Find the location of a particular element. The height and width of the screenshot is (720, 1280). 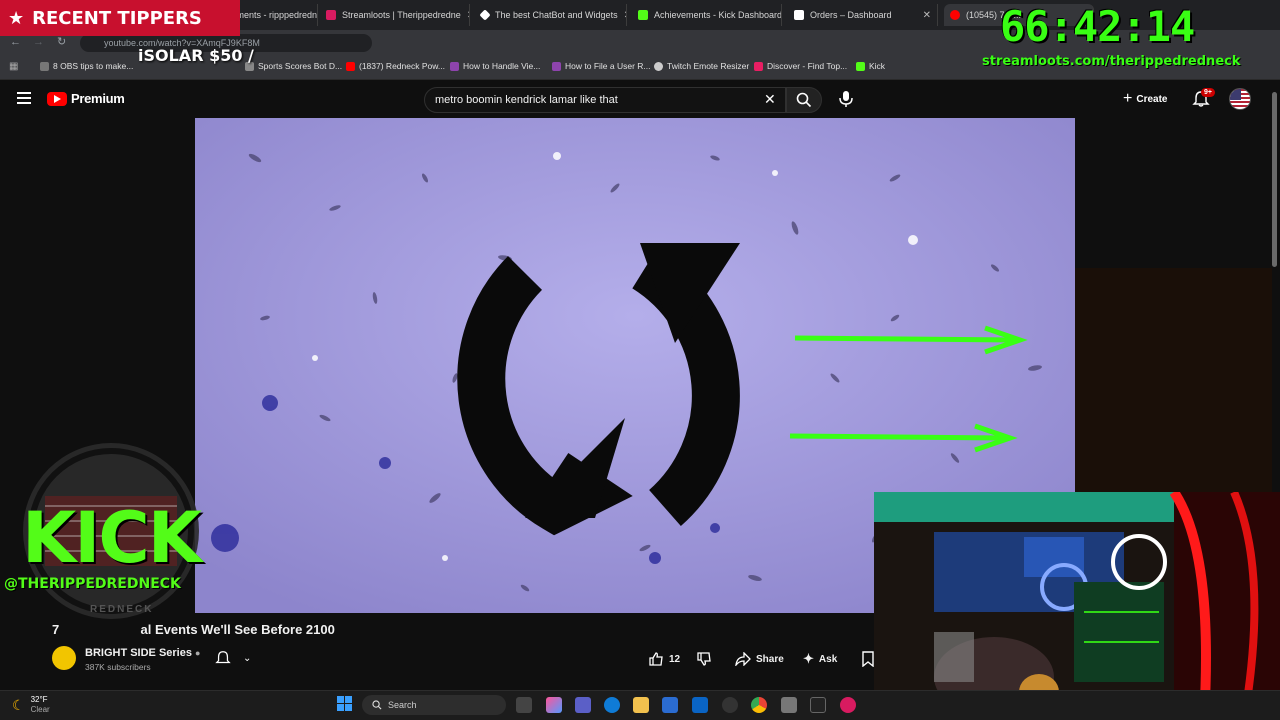

tab-chatbot: The best ChatBot and Widgets ✕ is located at coordinates (551, 15).